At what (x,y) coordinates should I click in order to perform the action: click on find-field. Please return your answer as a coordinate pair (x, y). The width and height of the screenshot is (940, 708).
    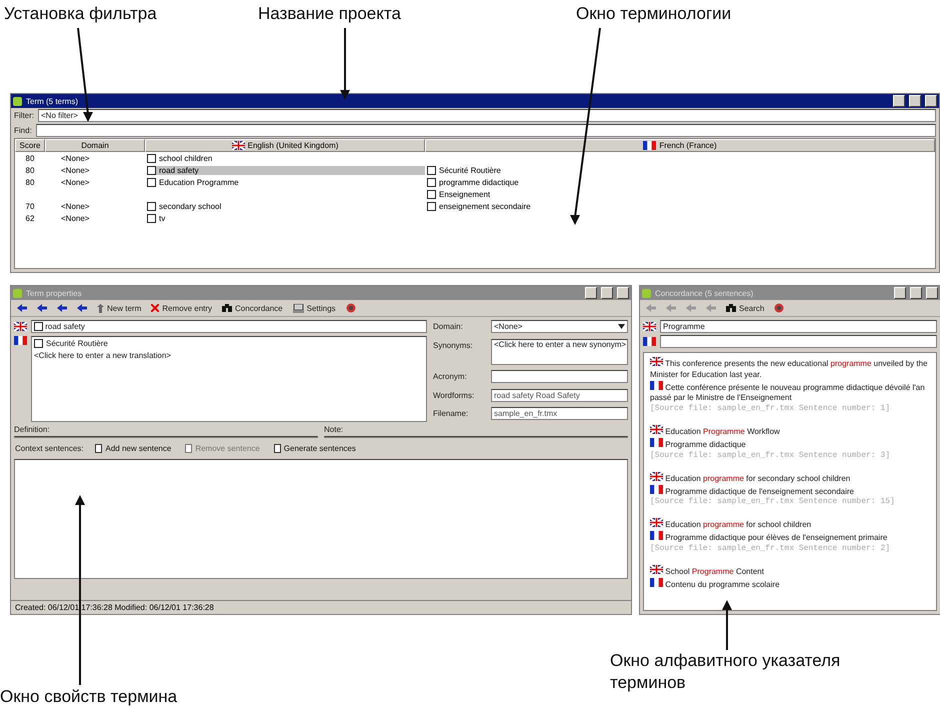
    Looking at the image, I should click on (486, 130).